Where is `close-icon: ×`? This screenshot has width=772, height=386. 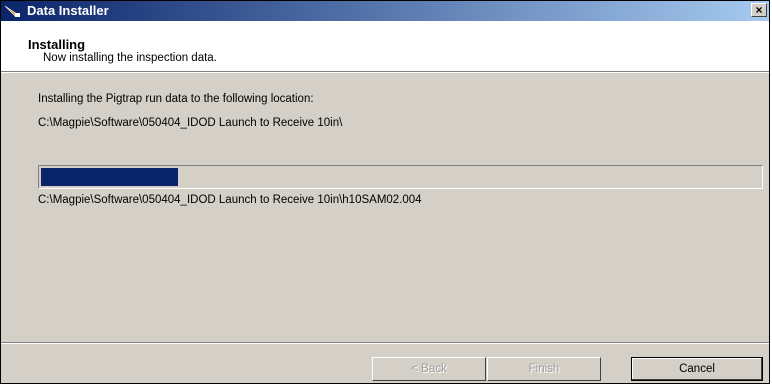 close-icon: × is located at coordinates (759, 10).